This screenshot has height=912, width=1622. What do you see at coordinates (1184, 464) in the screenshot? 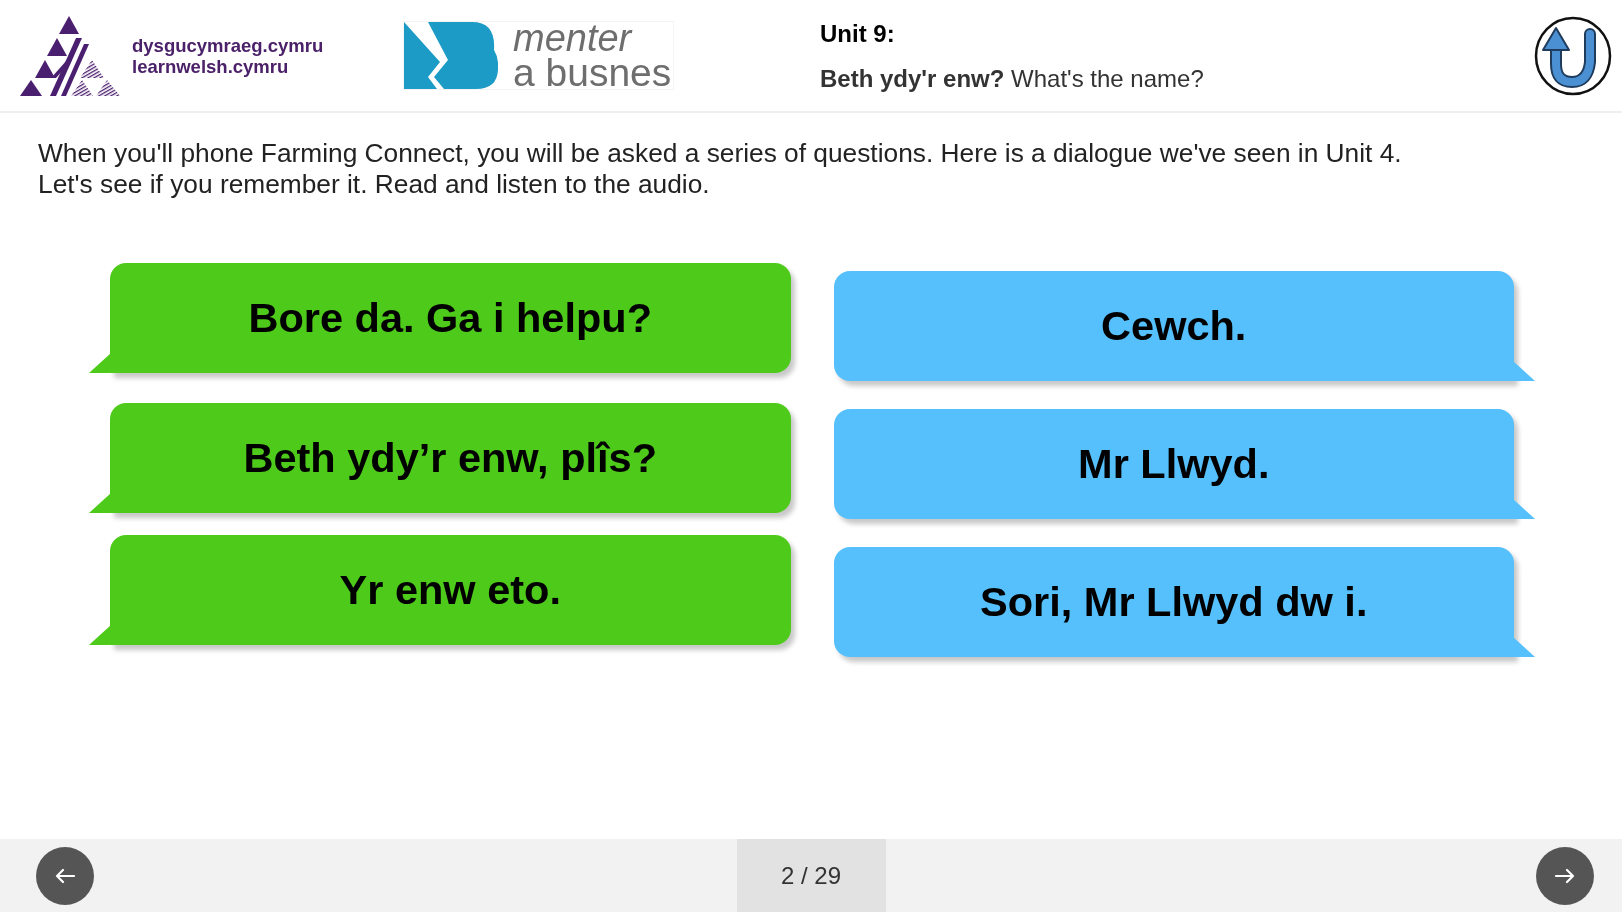
I see `speech-bubble: Mr Llwyd.` at bounding box center [1184, 464].